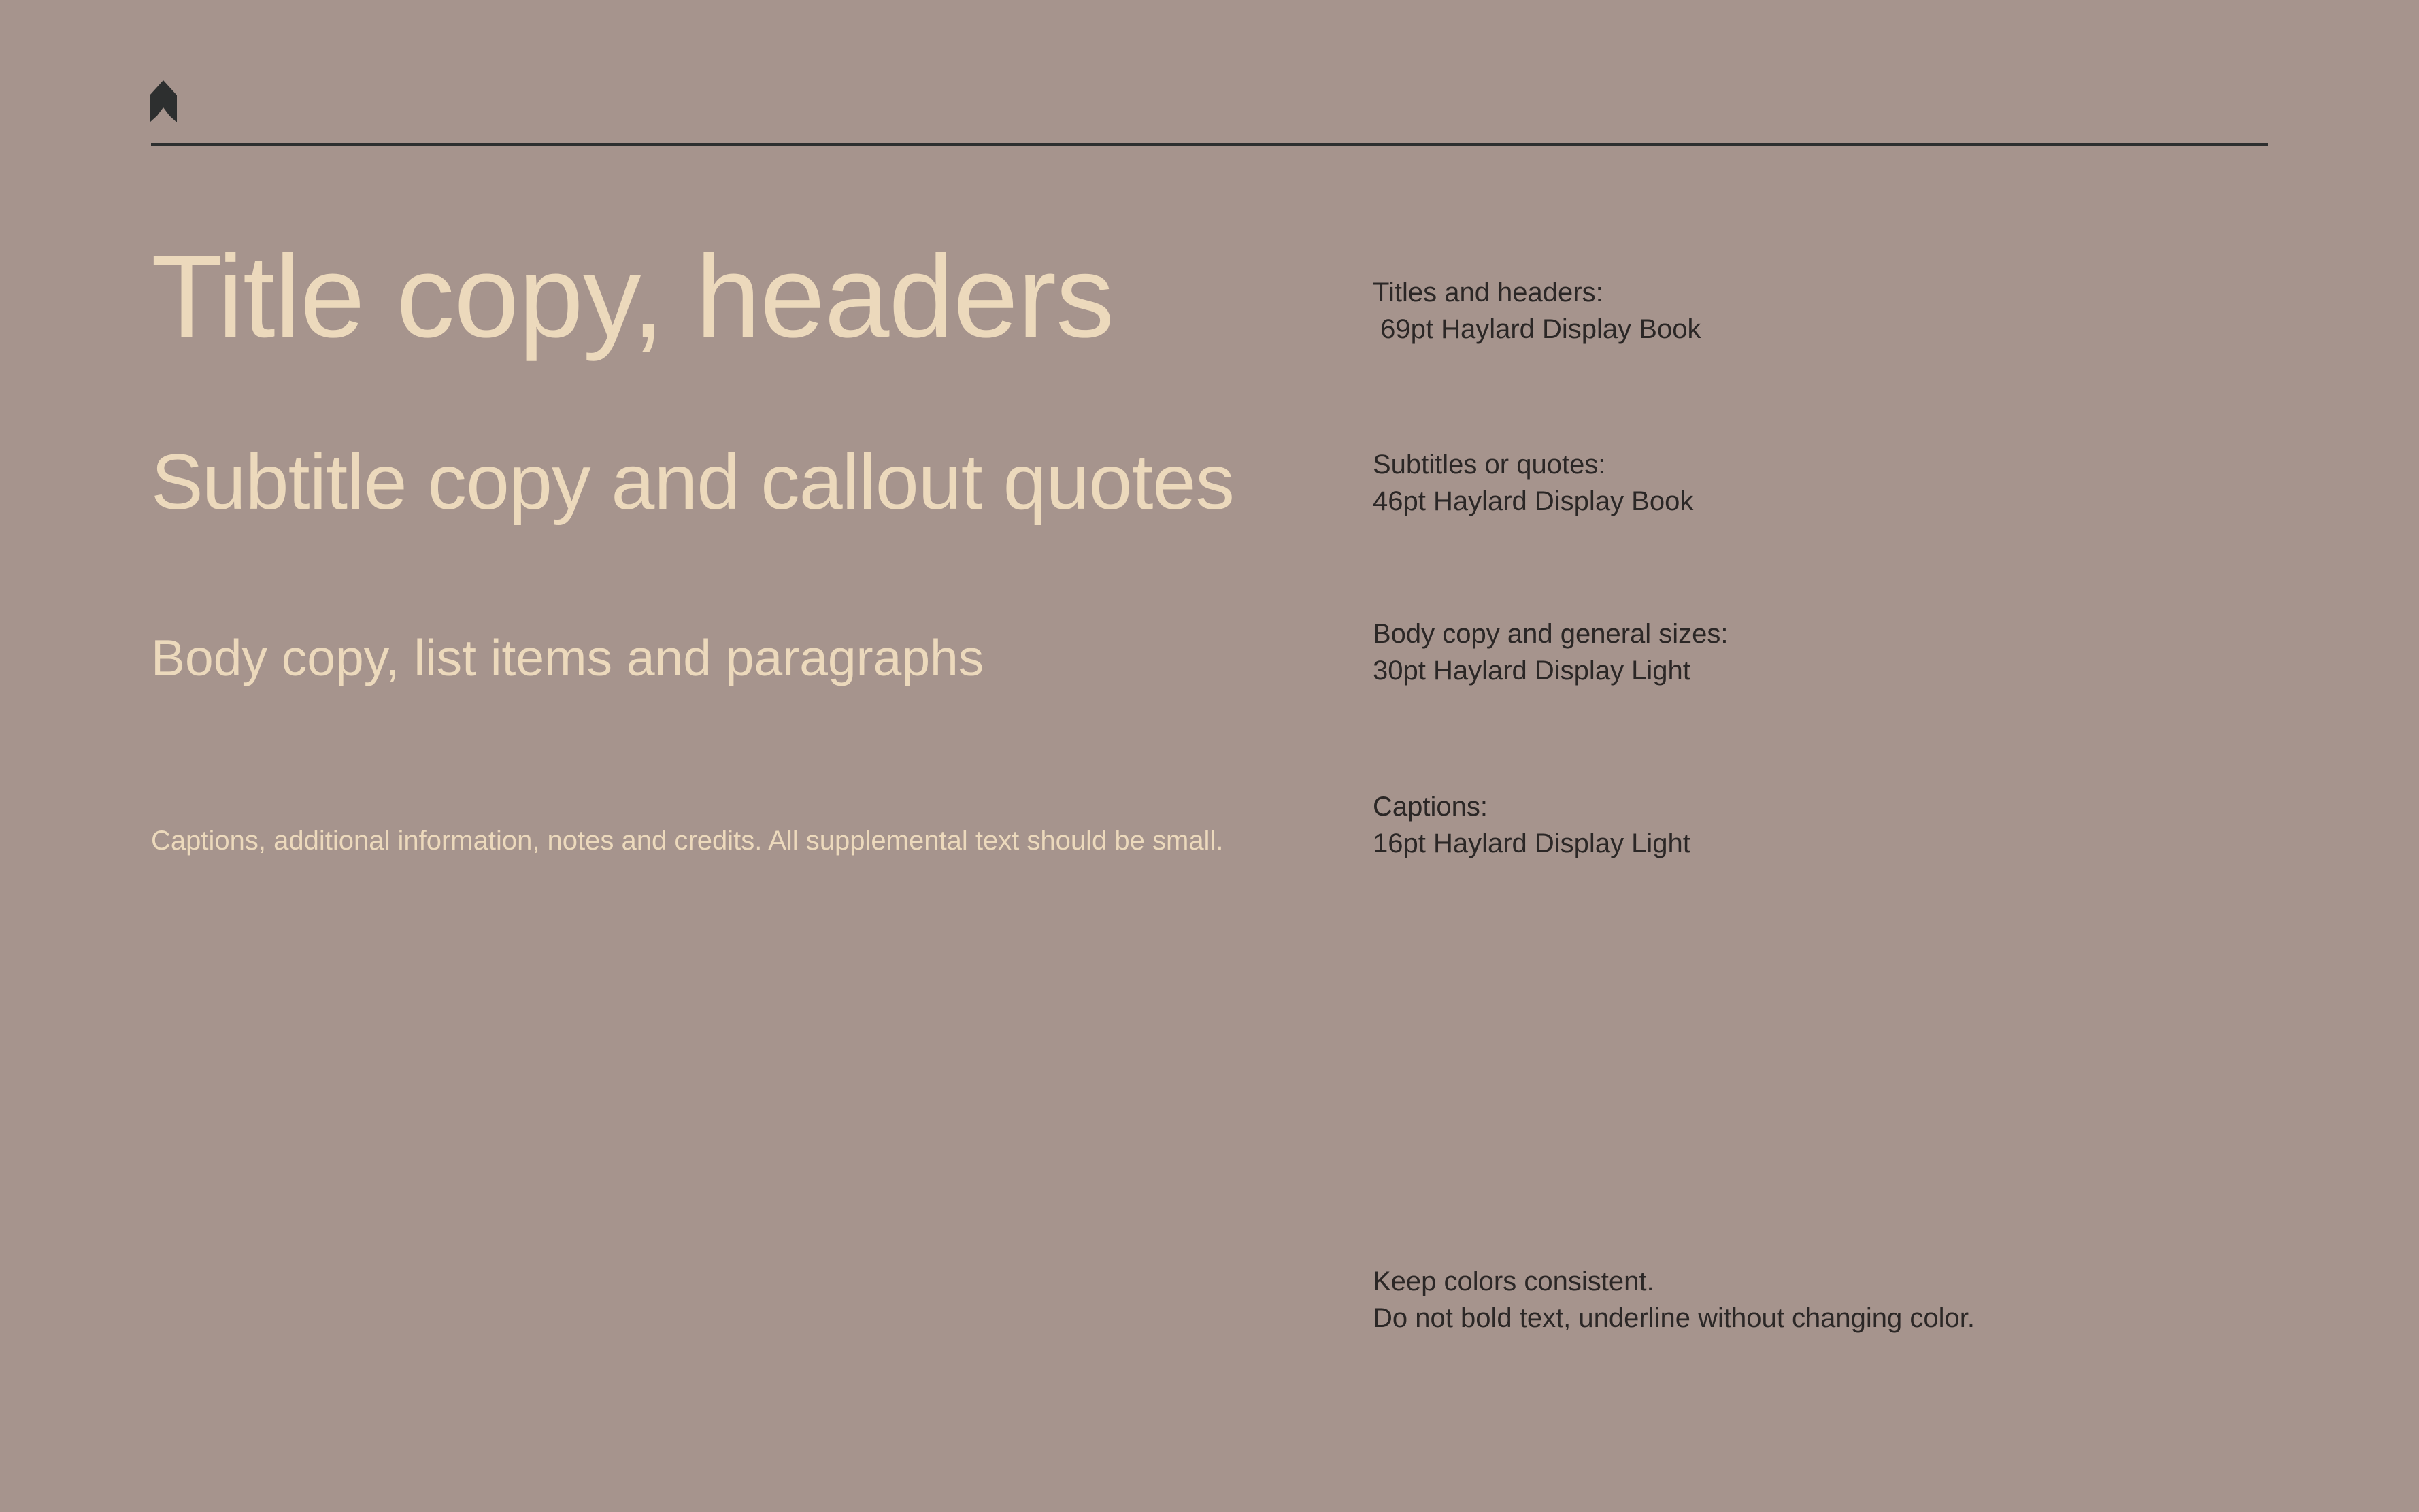  Describe the element at coordinates (1537, 329) in the screenshot. I see `spec-titles-value: 69pt Haylard Display Book` at that location.